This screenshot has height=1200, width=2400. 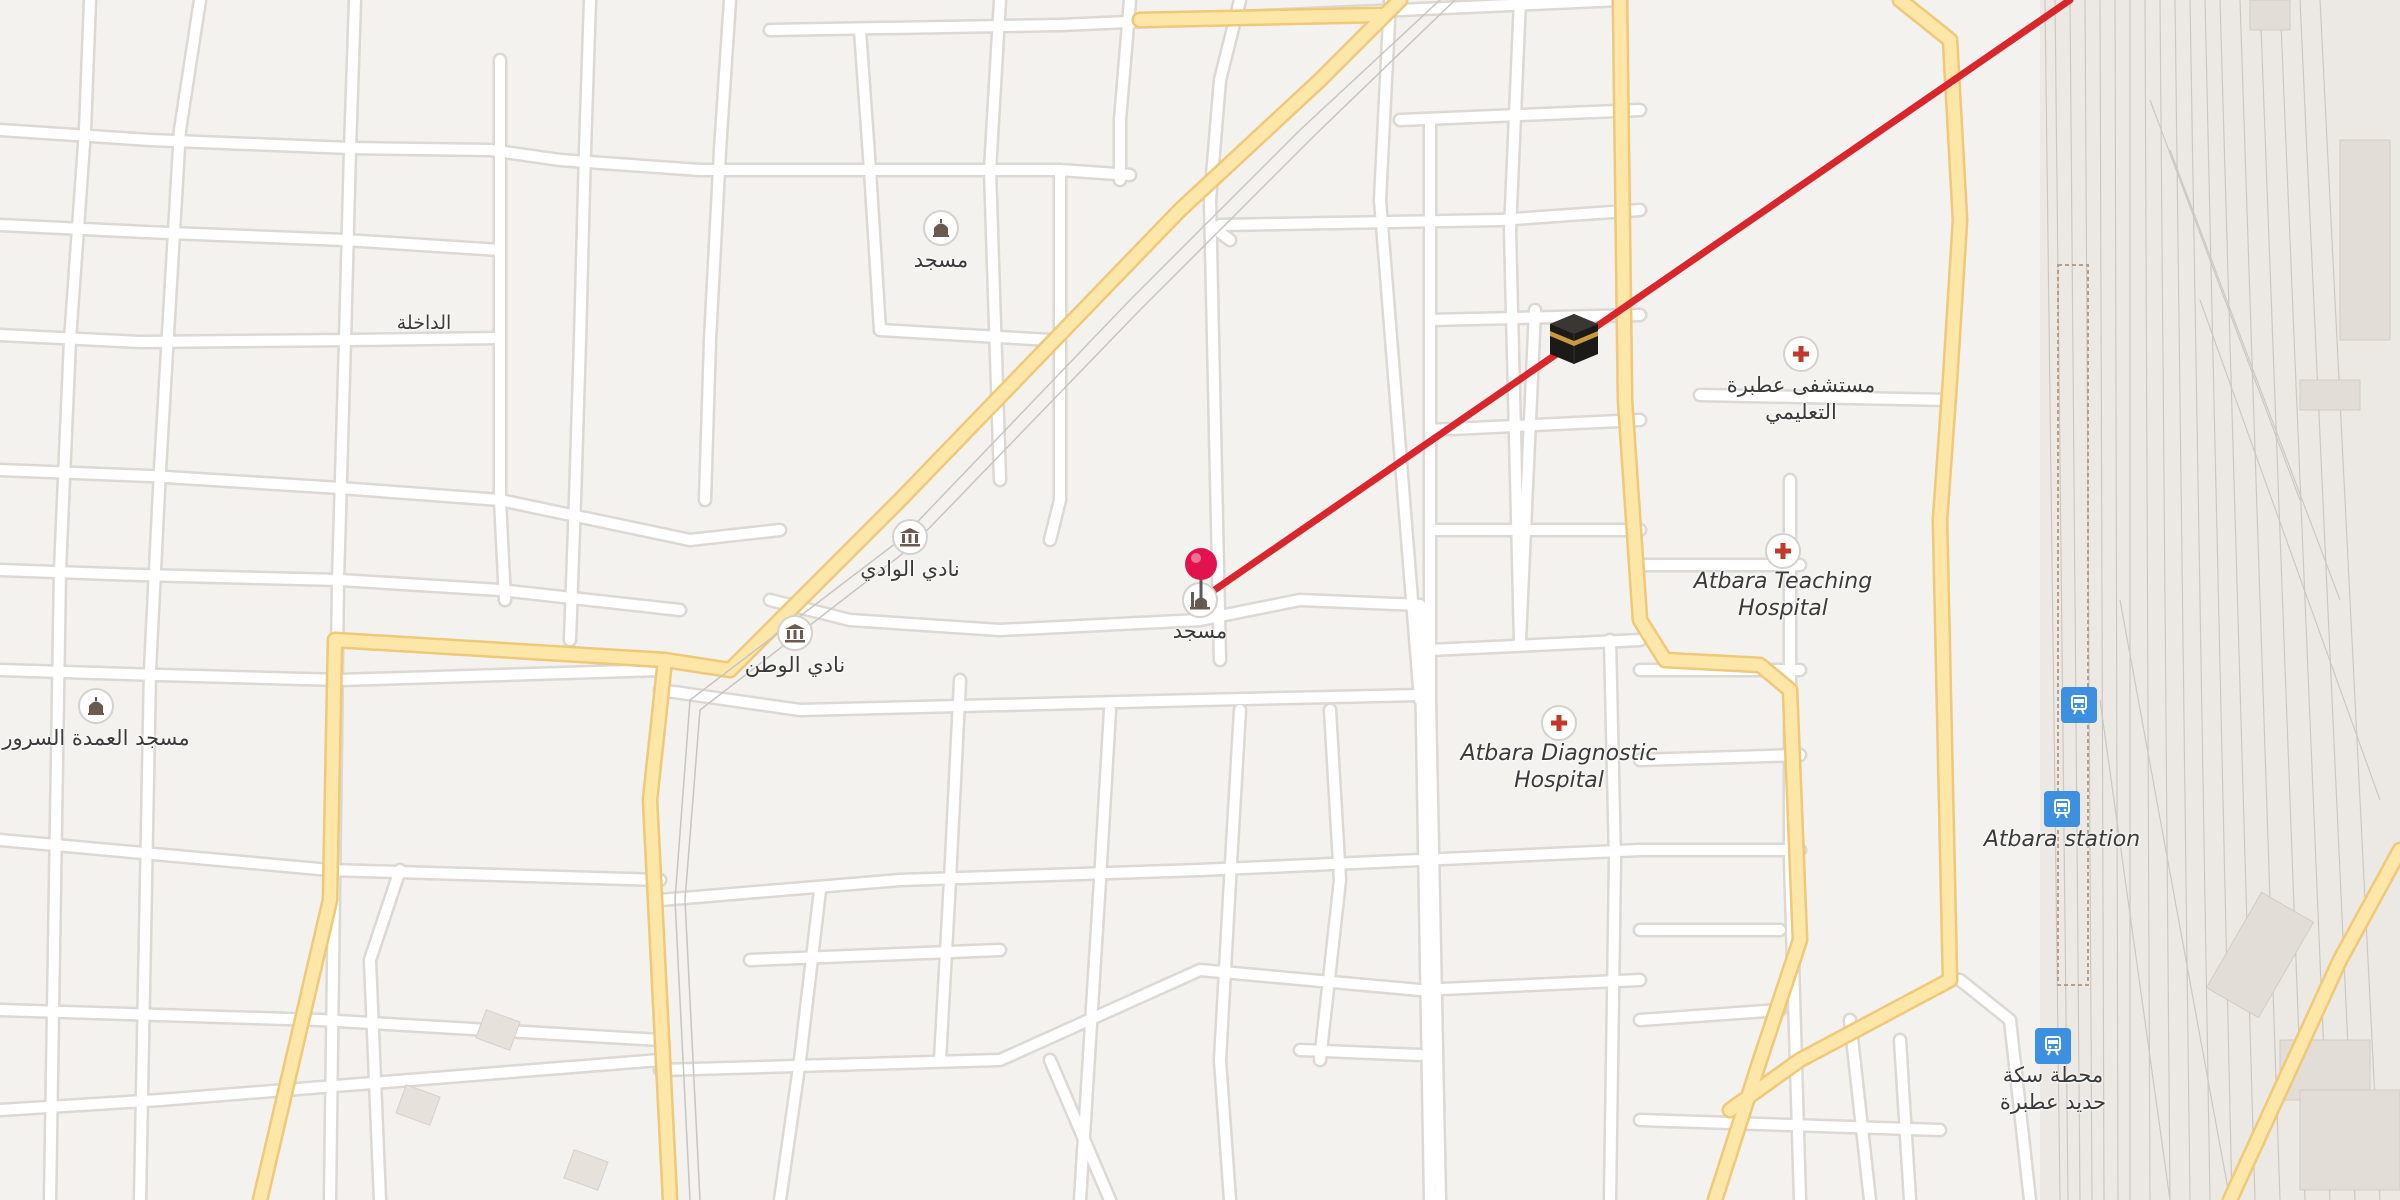 I want to click on station-label-line1: محطة سكة, so click(x=2053, y=1075).